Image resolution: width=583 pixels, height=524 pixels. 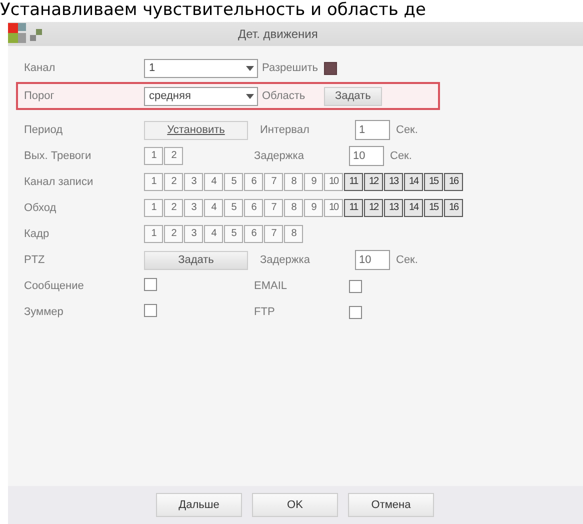 I want to click on field-label: Канал записи, so click(x=59, y=182).